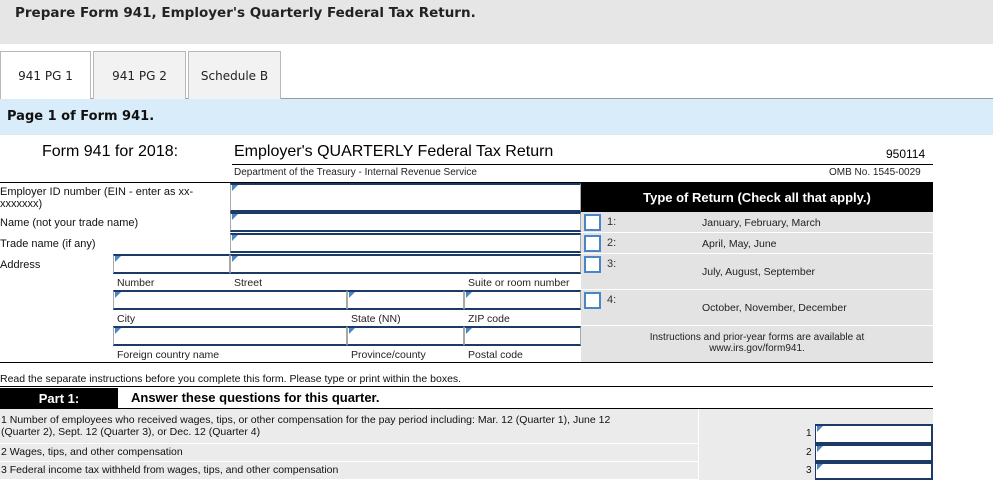 The image size is (993, 480). What do you see at coordinates (466, 453) in the screenshot?
I see `question-row-2: 2 Wages, tips, and other compensation 2` at bounding box center [466, 453].